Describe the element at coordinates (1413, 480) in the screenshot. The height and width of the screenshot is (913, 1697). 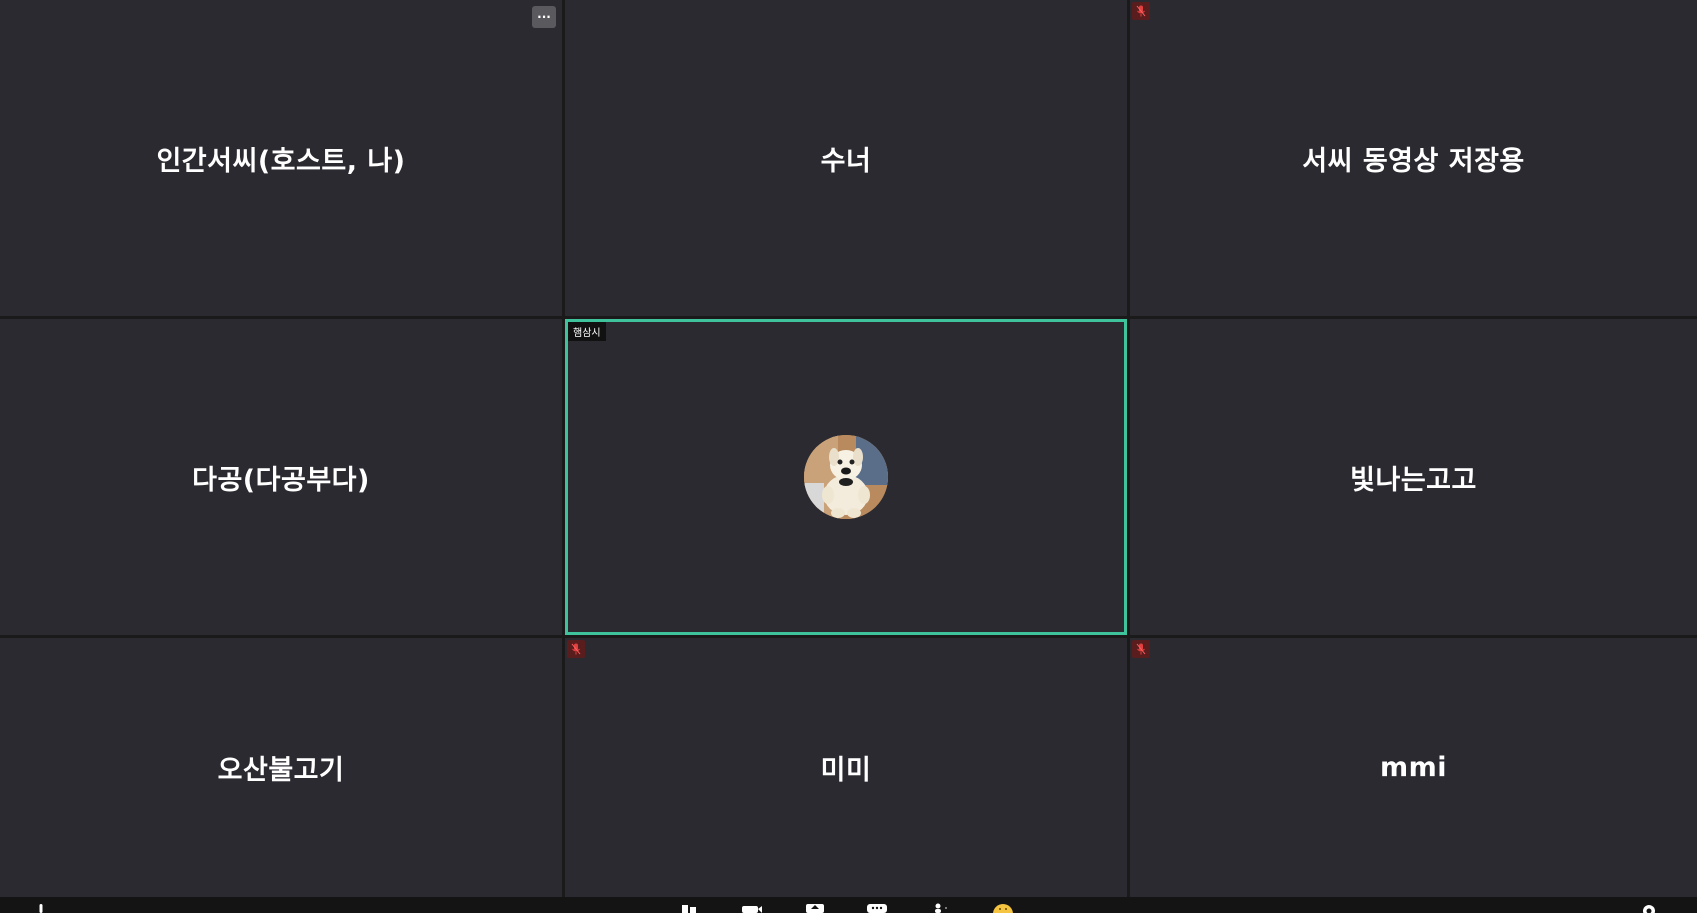
I see `participant-name: 빛나는고고` at that location.